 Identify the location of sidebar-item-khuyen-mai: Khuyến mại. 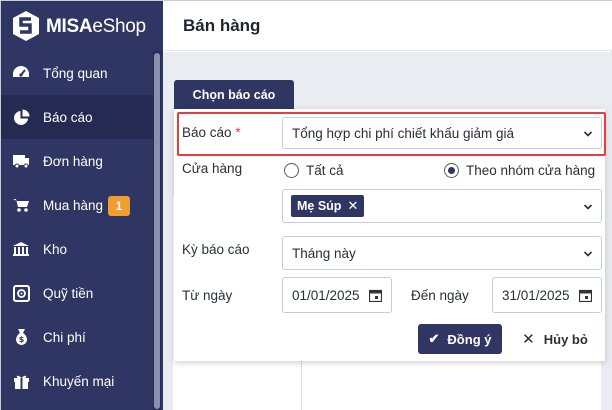
(77, 381).